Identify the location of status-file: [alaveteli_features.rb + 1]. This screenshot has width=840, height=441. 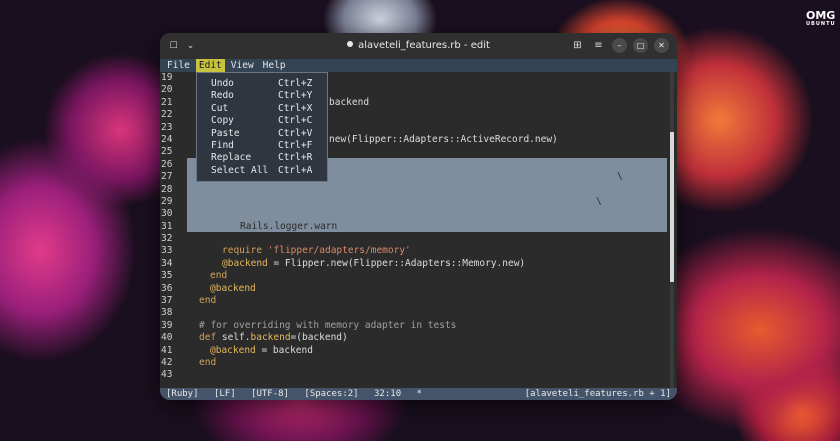
(597, 394).